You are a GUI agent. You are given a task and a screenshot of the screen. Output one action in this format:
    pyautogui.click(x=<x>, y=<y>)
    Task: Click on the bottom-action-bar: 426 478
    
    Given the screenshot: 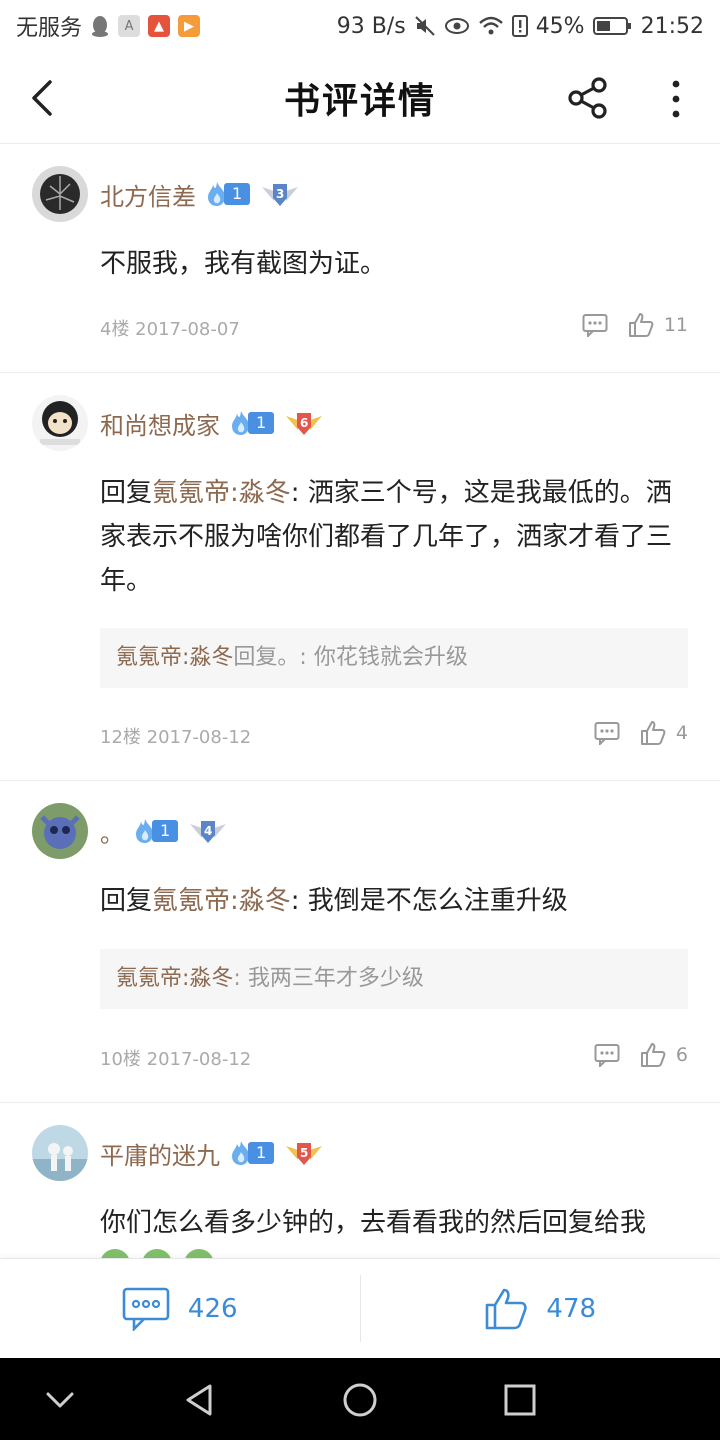 What is the action you would take?
    pyautogui.click(x=360, y=1308)
    